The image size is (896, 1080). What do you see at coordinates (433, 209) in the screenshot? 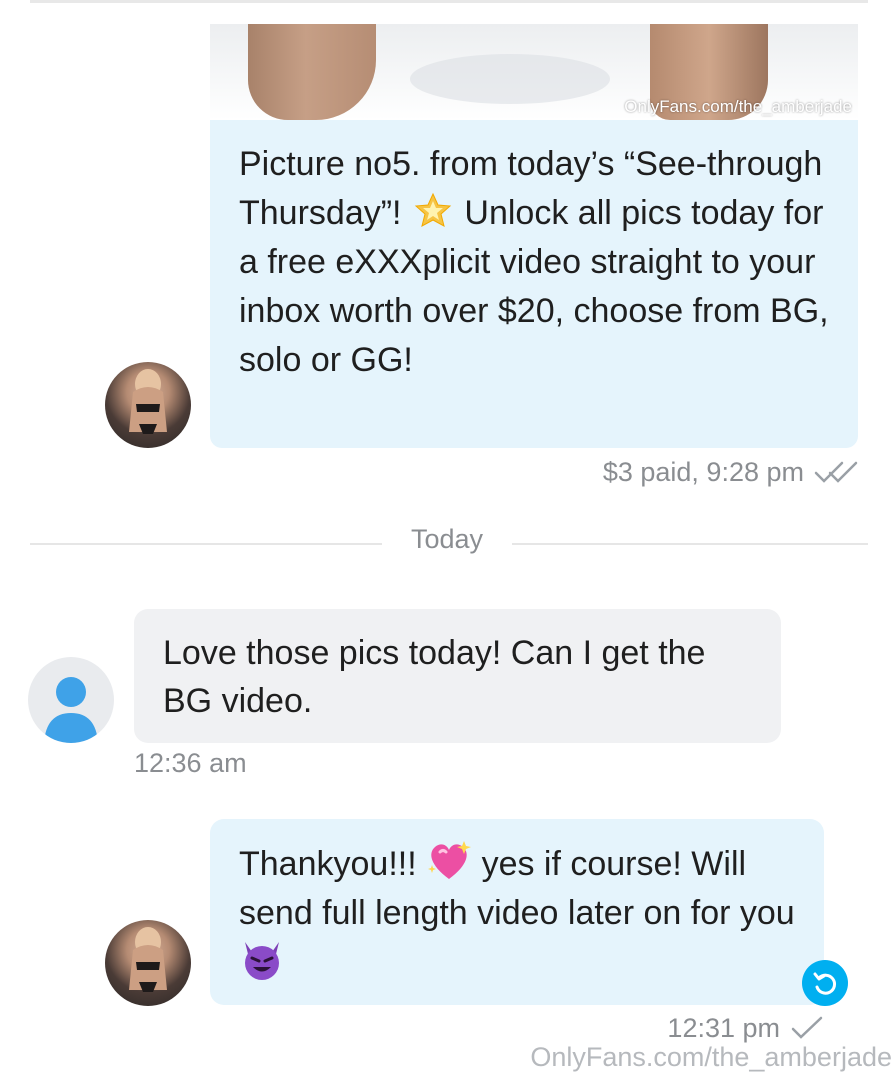
I see `glowing-star-icon` at bounding box center [433, 209].